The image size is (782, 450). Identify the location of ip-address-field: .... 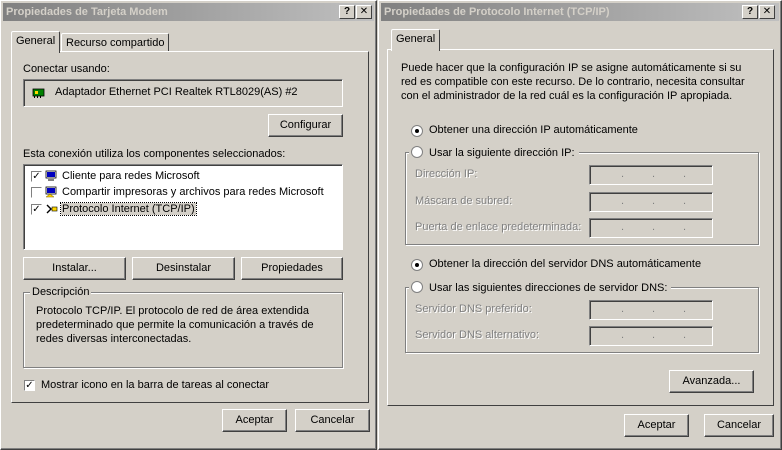
(651, 175).